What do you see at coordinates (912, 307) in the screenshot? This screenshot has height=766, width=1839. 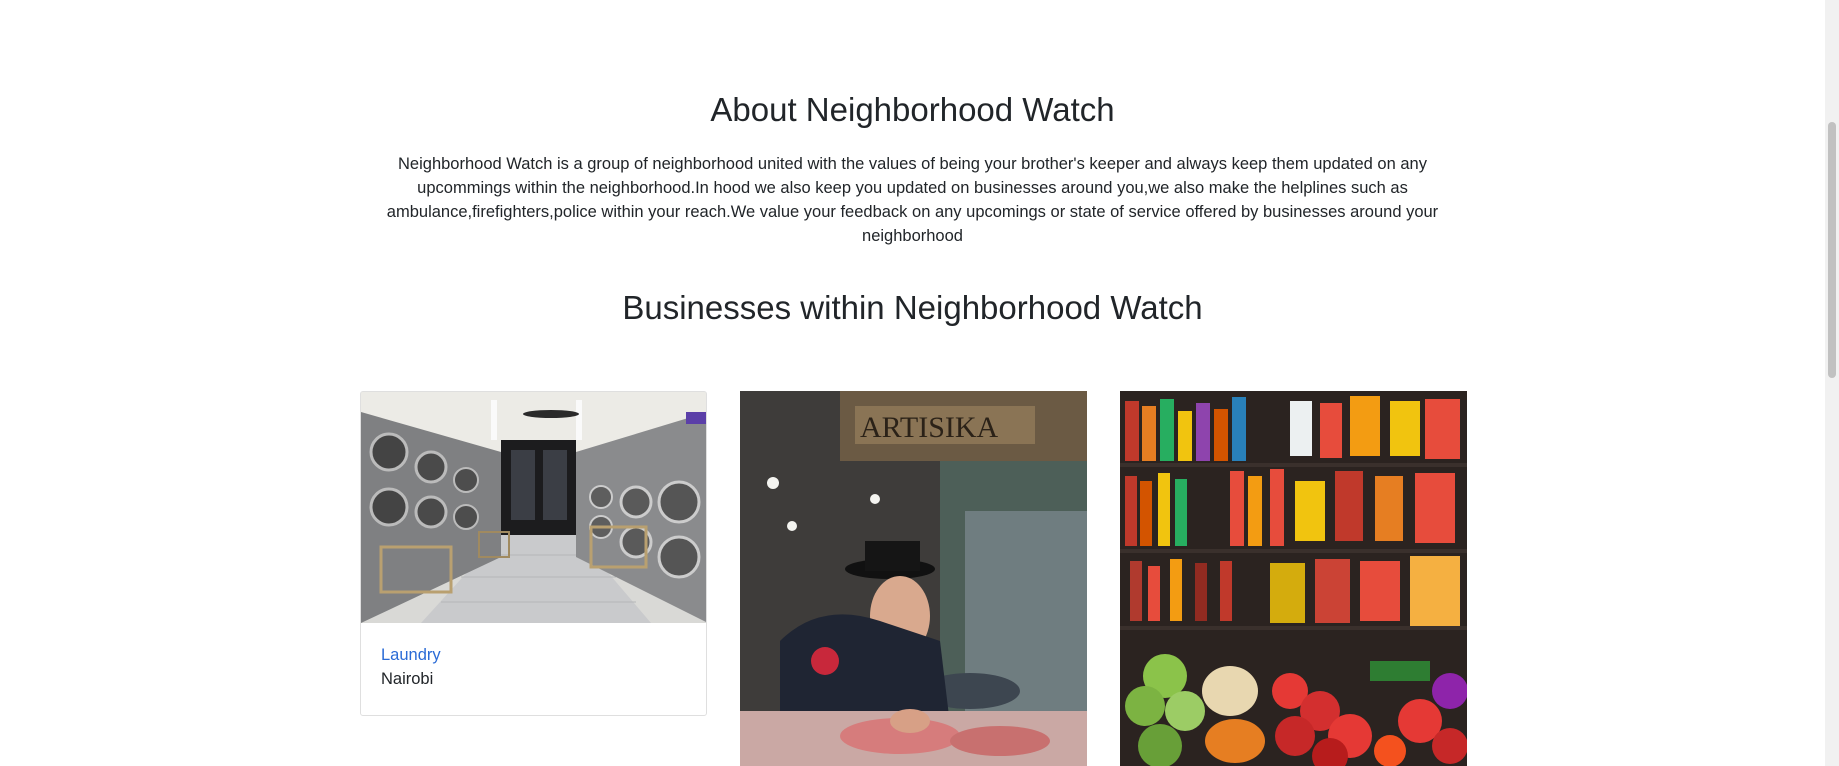 I see `businesses-title: Businesses within Neighborhood Watch` at bounding box center [912, 307].